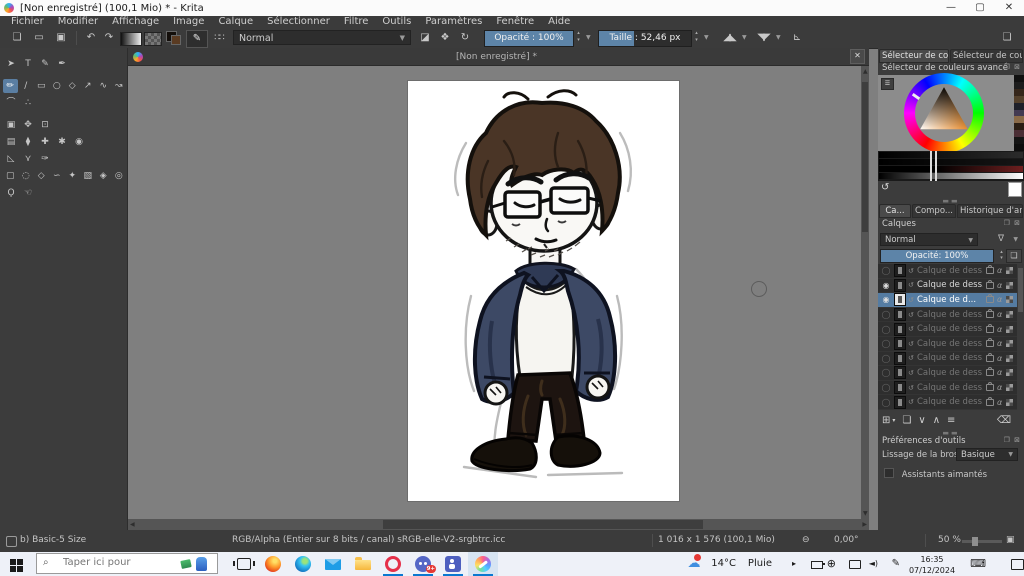  Describe the element at coordinates (11, 159) in the screenshot. I see `measure-tool: ◺` at that location.